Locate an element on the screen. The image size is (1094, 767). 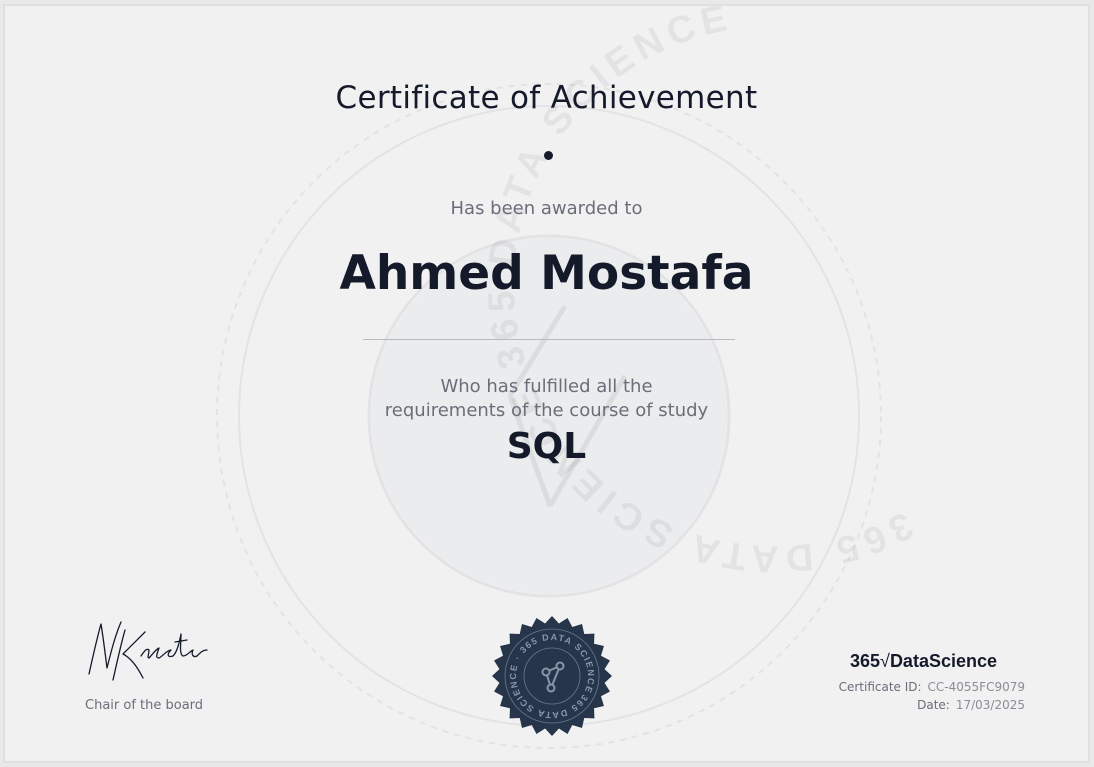
date-row: Date: 17/03/2025 is located at coordinates (971, 705).